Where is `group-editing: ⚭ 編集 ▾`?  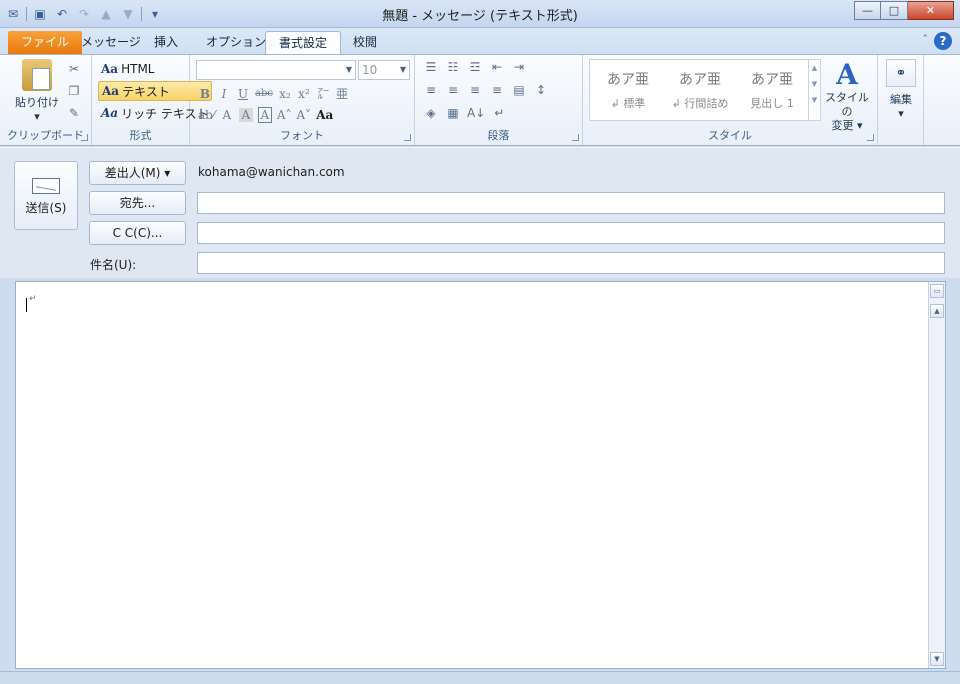 group-editing: ⚭ 編集 ▾ is located at coordinates (901, 100).